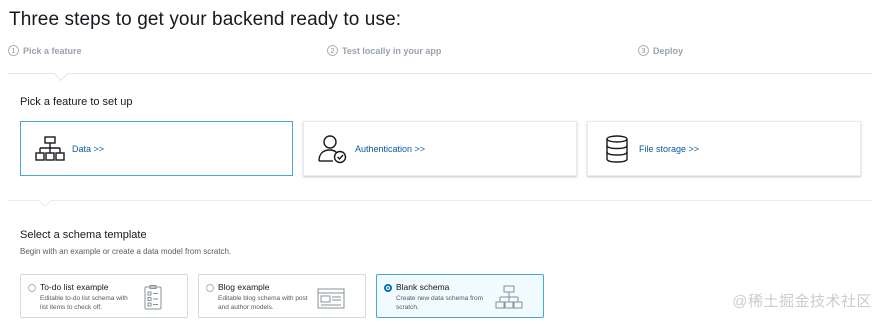 The width and height of the screenshot is (880, 326). What do you see at coordinates (617, 149) in the screenshot?
I see `database-icon` at bounding box center [617, 149].